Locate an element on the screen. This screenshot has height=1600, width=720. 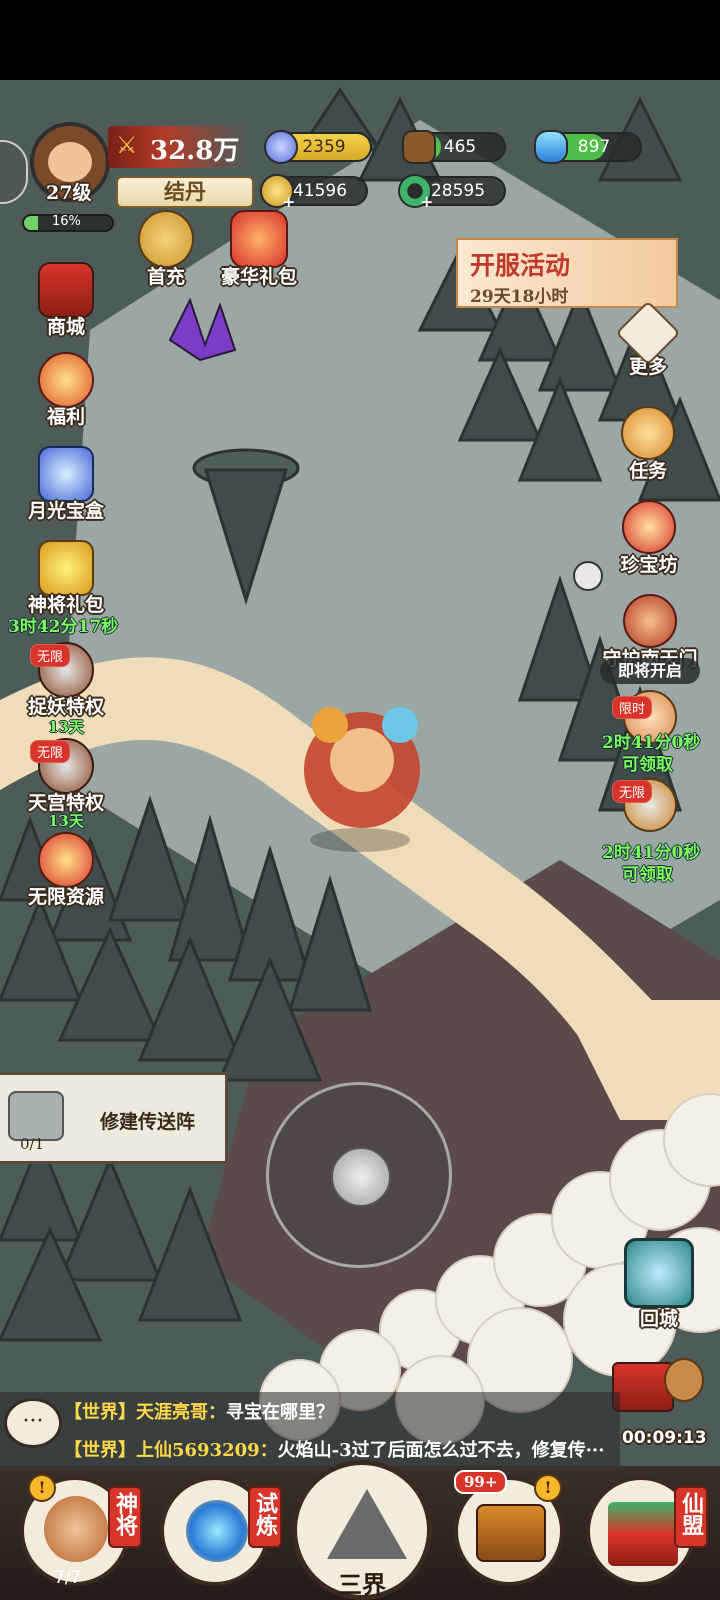
first-recharge-button: 首充 is located at coordinates (166, 249).